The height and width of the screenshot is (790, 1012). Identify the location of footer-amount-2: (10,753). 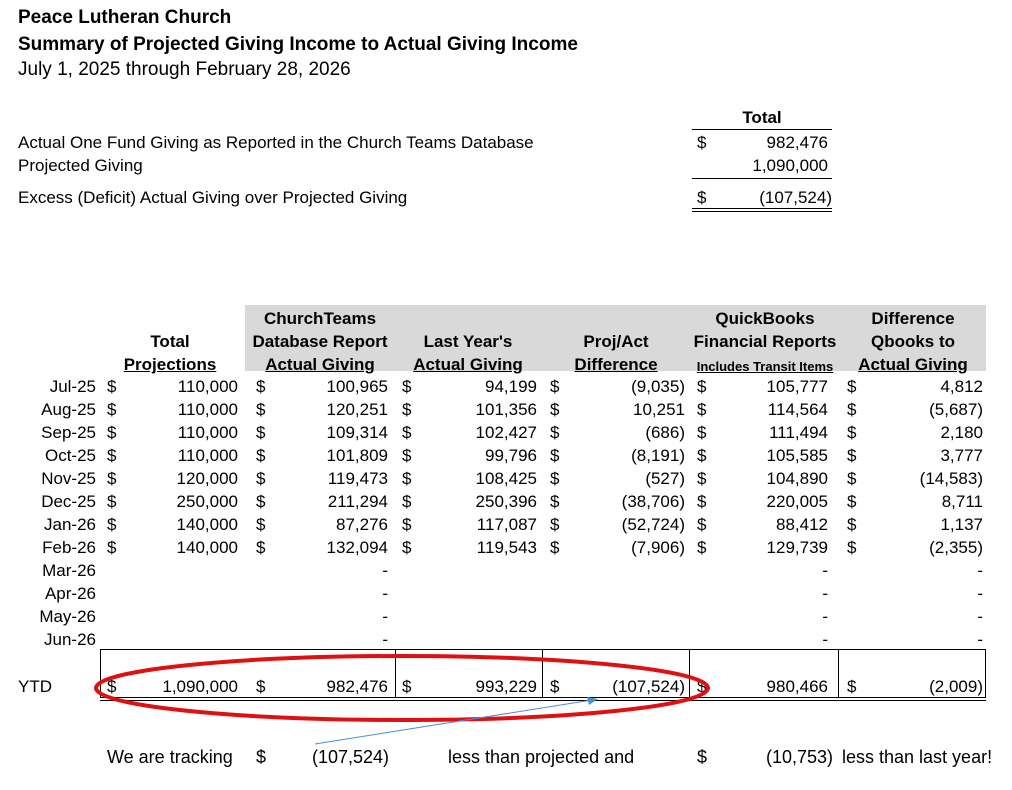
(800, 757).